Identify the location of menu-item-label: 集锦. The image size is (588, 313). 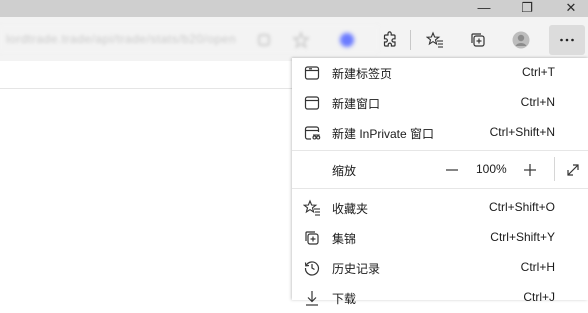
(344, 239).